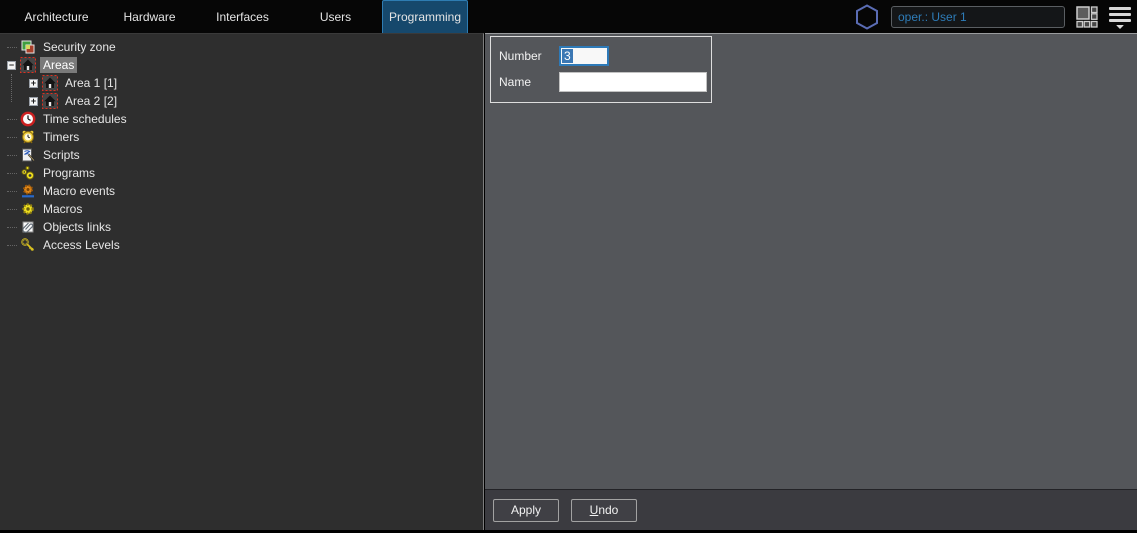  I want to click on tree-item-label: Objects links, so click(77, 227).